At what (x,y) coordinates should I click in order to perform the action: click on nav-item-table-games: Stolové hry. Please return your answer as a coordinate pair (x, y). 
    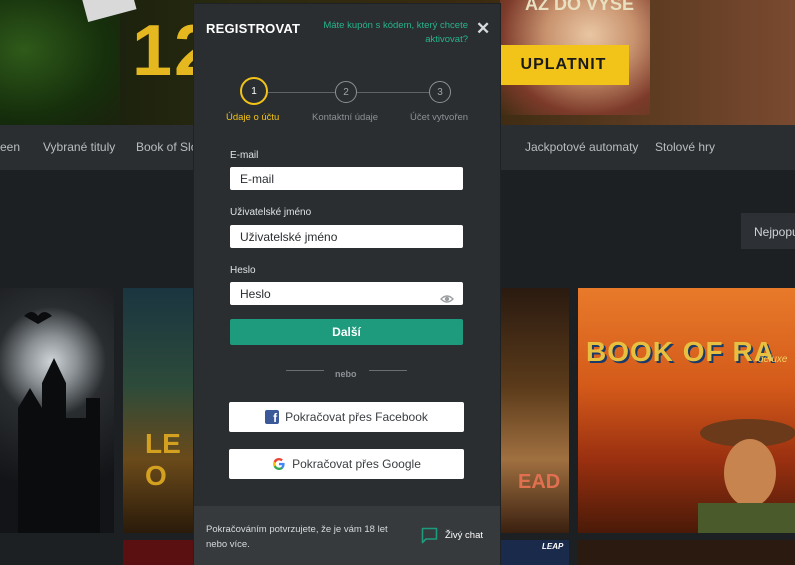
    Looking at the image, I should click on (685, 147).